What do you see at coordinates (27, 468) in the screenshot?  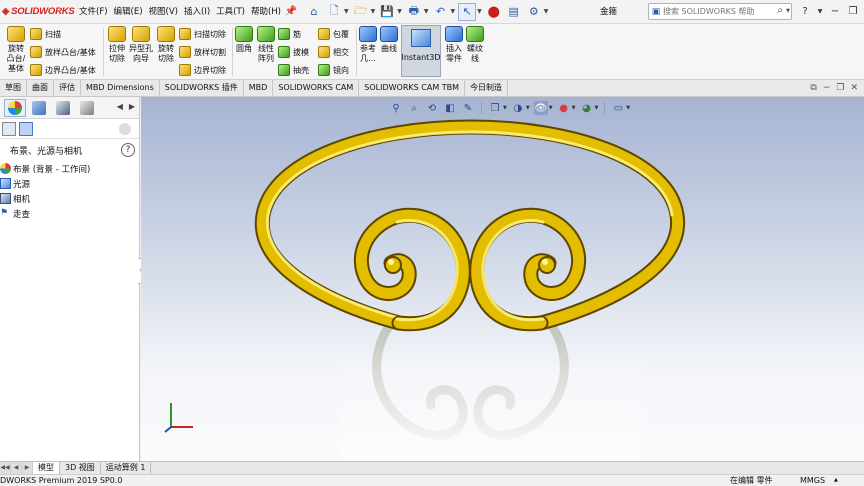 I see `tab-scroll-next-icon: ▶` at bounding box center [27, 468].